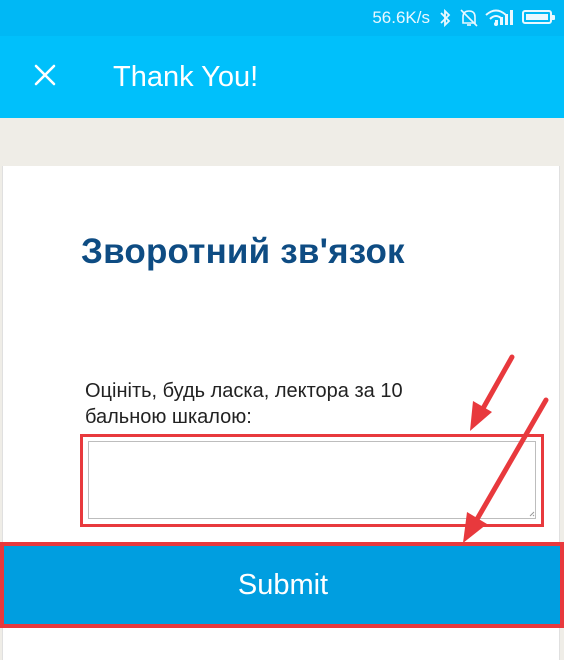 Image resolution: width=564 pixels, height=660 pixels. Describe the element at coordinates (243, 251) in the screenshot. I see `form-heading: Зворотний зв'язок` at that location.